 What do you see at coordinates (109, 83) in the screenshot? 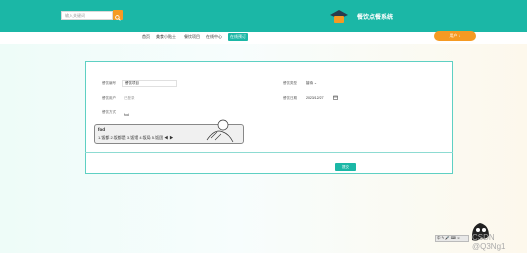
I see `order-no-label: 餐饮编号` at bounding box center [109, 83].